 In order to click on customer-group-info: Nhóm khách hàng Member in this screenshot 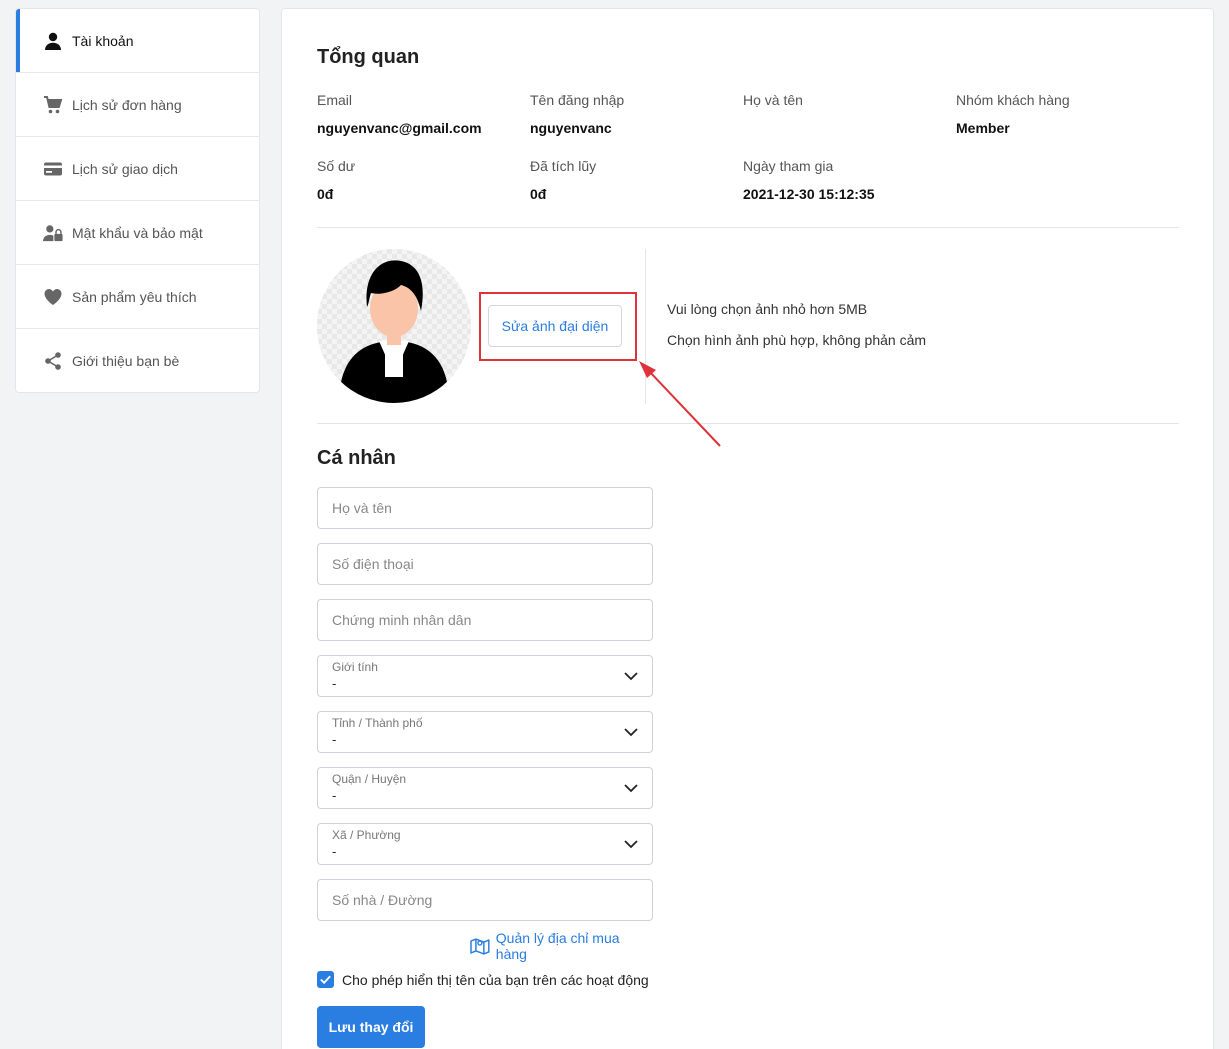, I will do `click(1013, 115)`.